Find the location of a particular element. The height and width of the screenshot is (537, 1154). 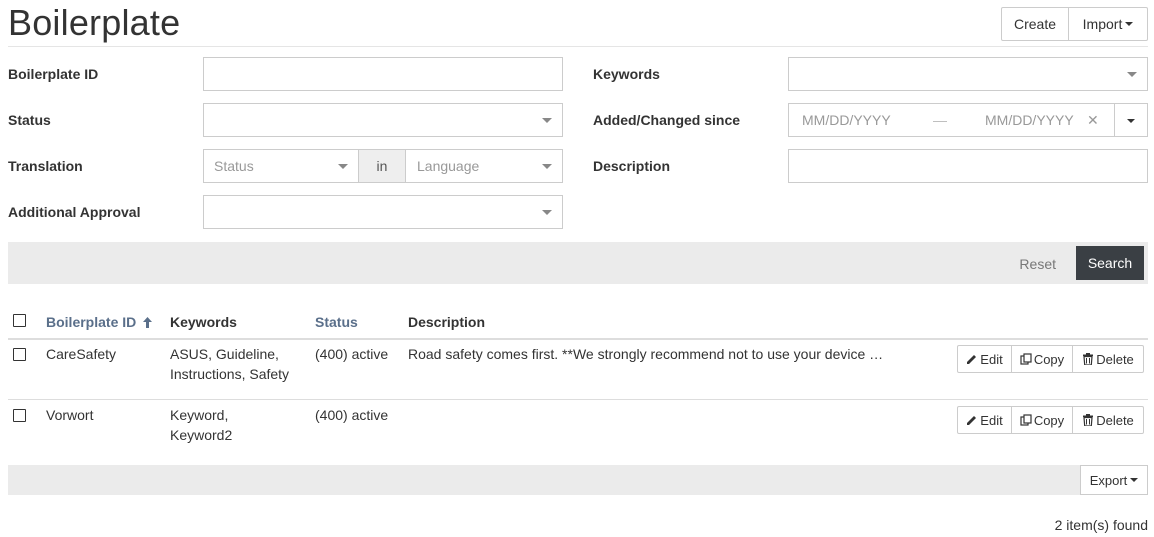

clear-icon: ✕ is located at coordinates (1093, 120).